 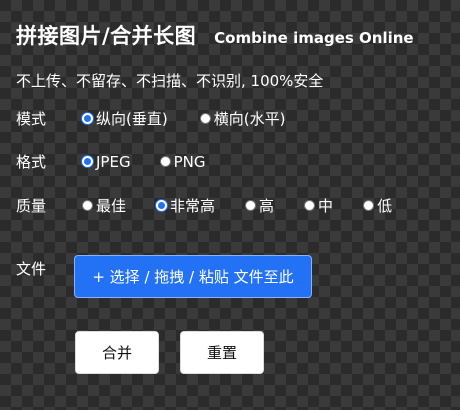 What do you see at coordinates (87, 118) in the screenshot?
I see `mode-vertical-radio` at bounding box center [87, 118].